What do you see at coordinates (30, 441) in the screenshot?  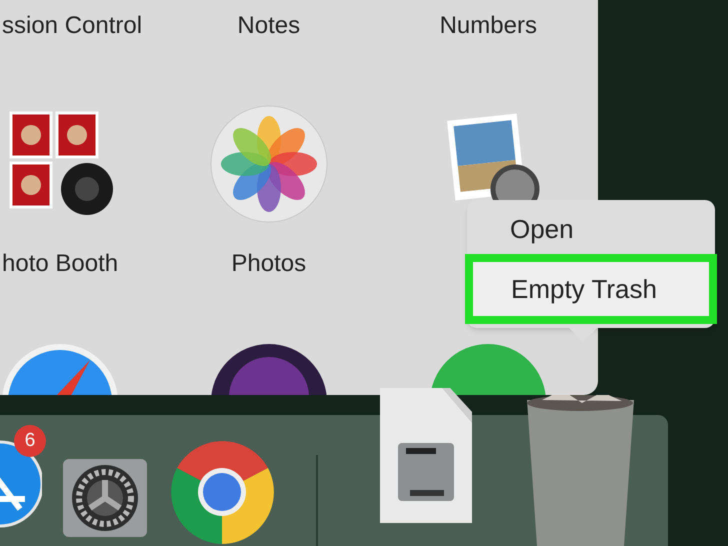 I see `notification-badge: 6` at bounding box center [30, 441].